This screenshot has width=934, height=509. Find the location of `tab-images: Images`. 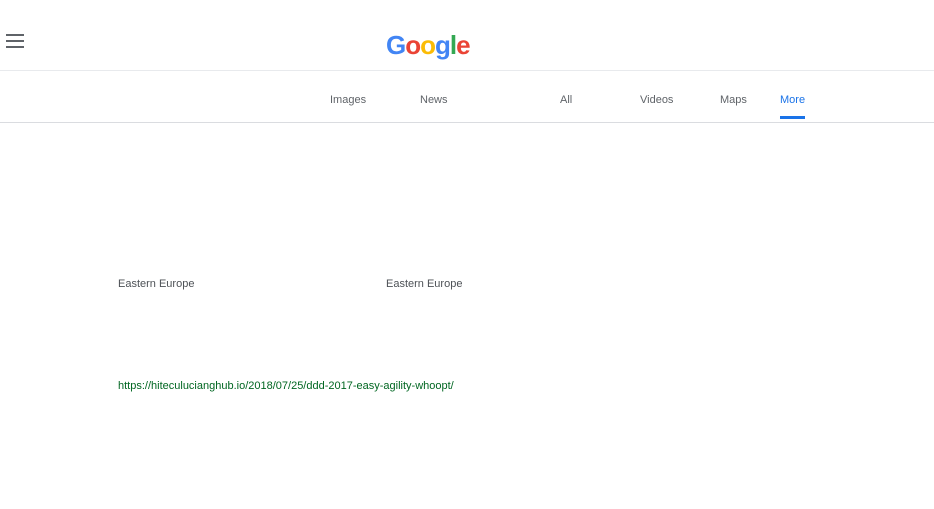

tab-images: Images is located at coordinates (348, 100).